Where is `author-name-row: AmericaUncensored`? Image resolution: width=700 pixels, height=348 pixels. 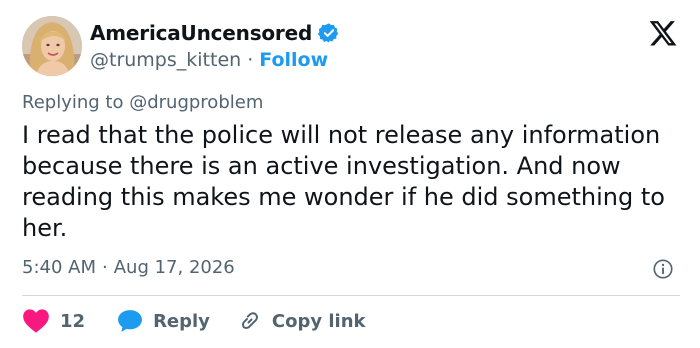 author-name-row: AmericaUncensored is located at coordinates (215, 33).